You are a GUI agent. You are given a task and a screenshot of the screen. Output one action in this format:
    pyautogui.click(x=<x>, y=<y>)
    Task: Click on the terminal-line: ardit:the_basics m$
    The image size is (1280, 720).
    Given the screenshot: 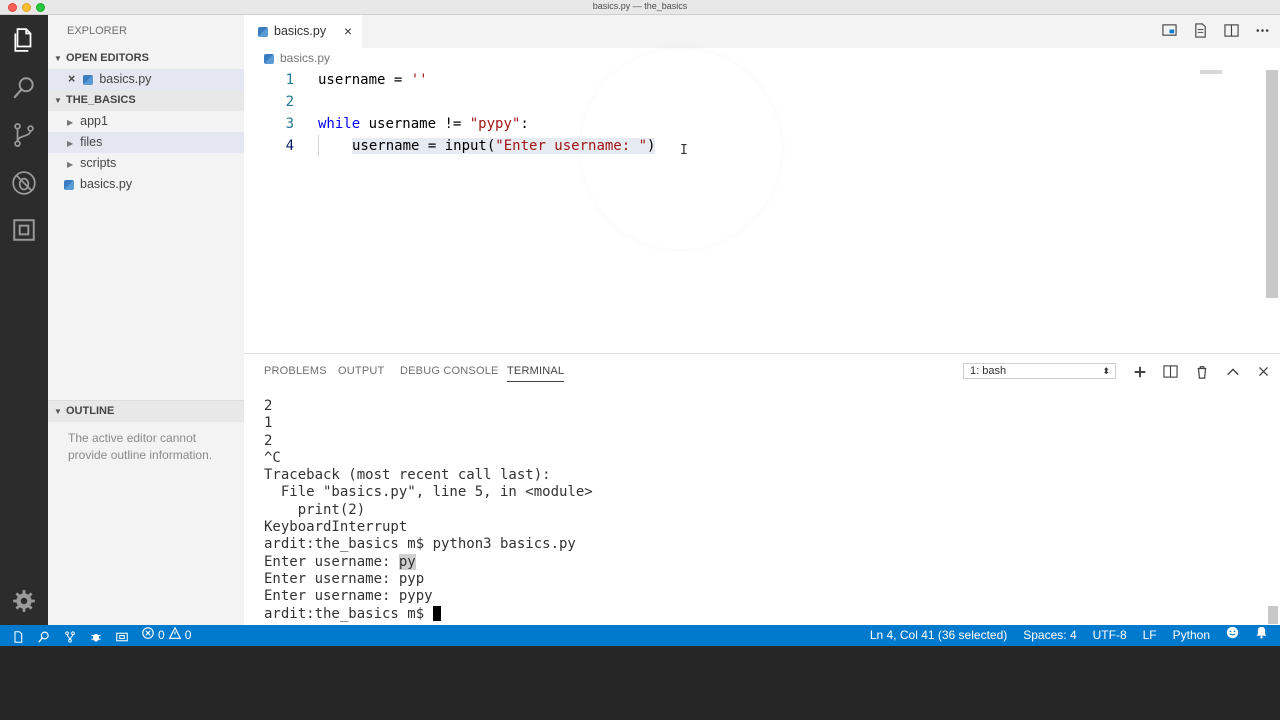 What is the action you would take?
    pyautogui.click(x=428, y=614)
    